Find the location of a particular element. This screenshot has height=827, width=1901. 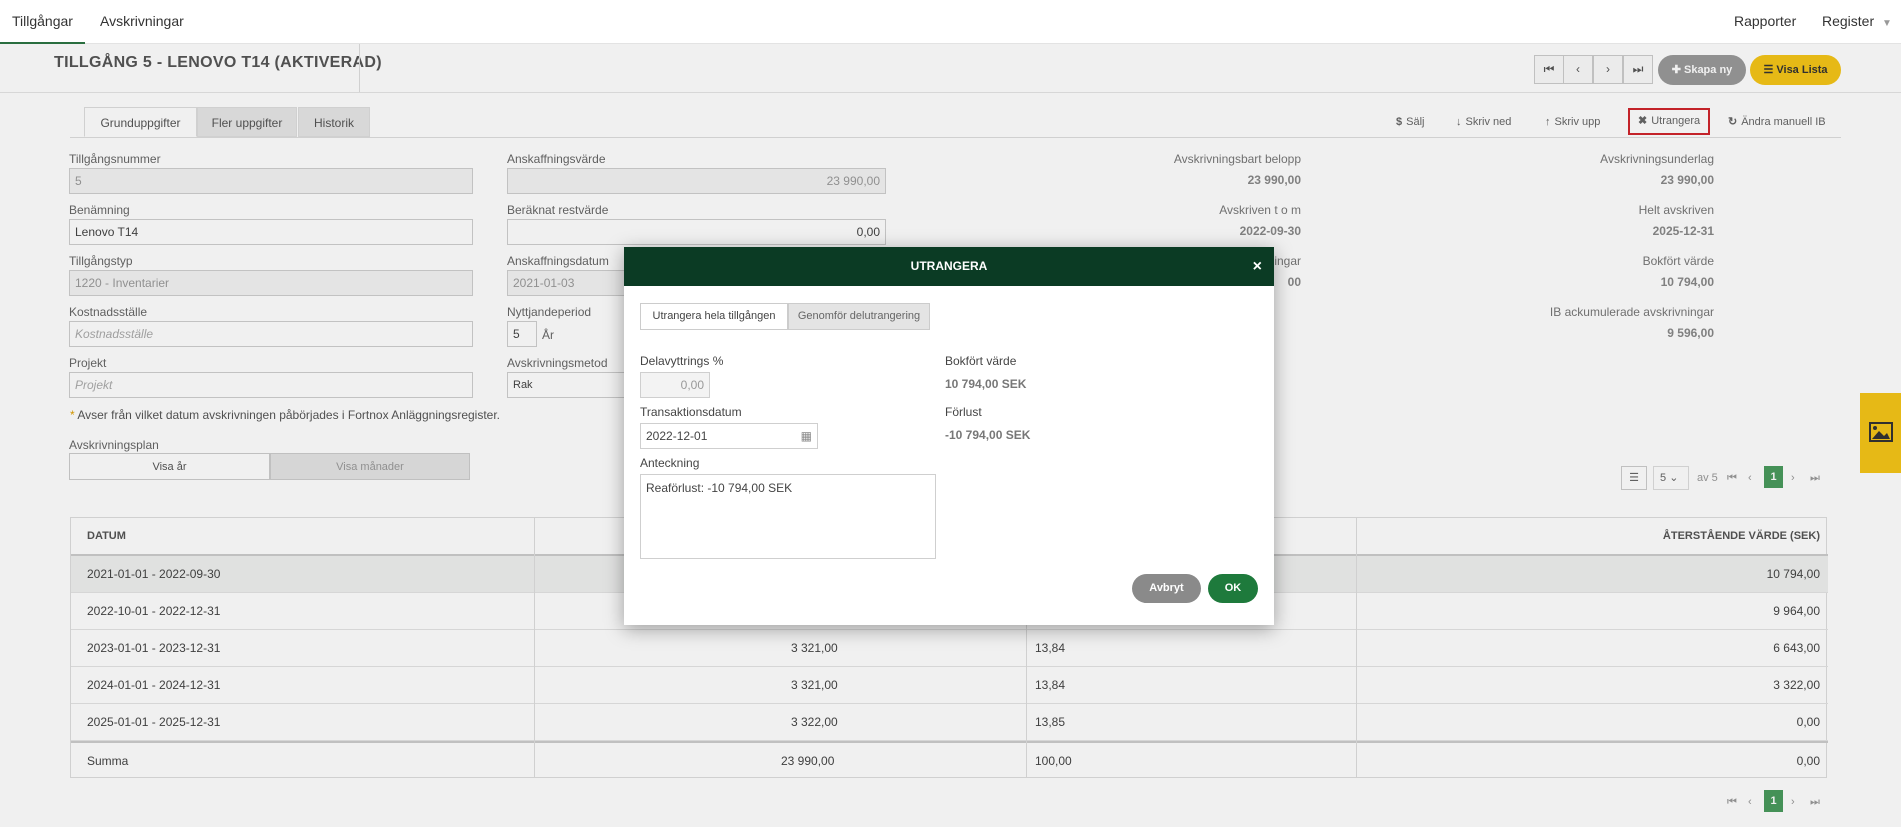

tab-fler-uppgifter: Fler uppgifter is located at coordinates (247, 122).